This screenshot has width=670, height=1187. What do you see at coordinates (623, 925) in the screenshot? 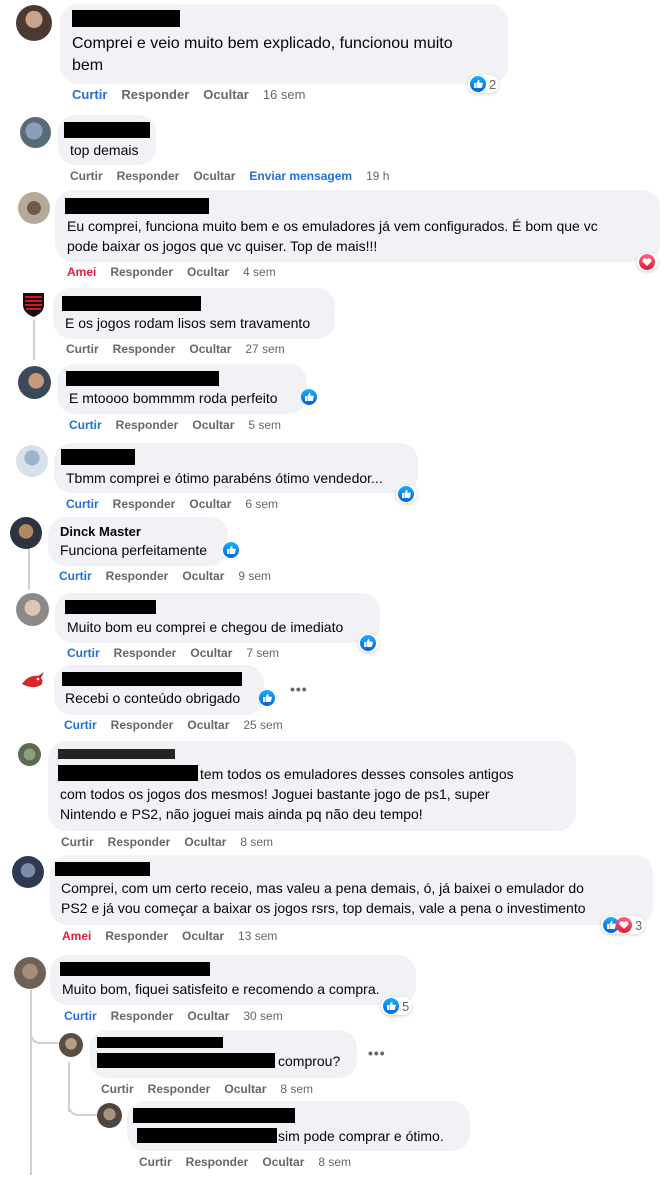
I see `reaction-summary: 3` at bounding box center [623, 925].